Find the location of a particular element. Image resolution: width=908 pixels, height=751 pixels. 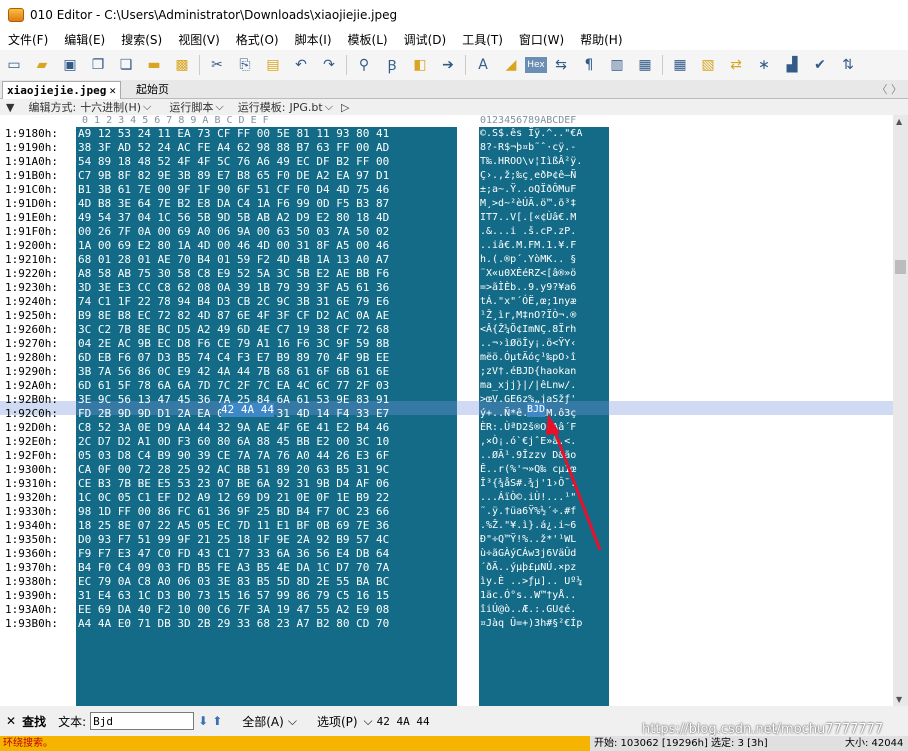

play-icon: ▷ is located at coordinates (345, 107).